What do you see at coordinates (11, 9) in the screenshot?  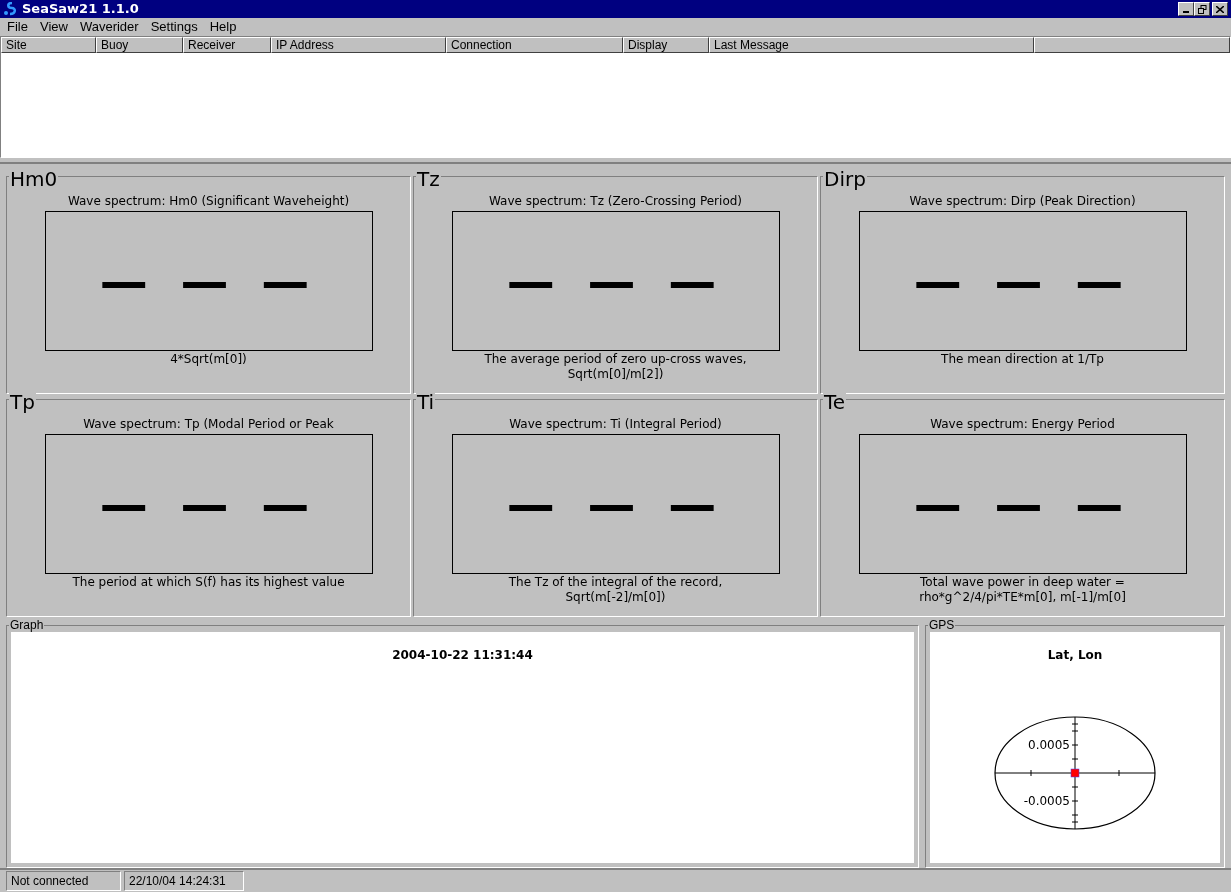 I see `app-logo-icon` at bounding box center [11, 9].